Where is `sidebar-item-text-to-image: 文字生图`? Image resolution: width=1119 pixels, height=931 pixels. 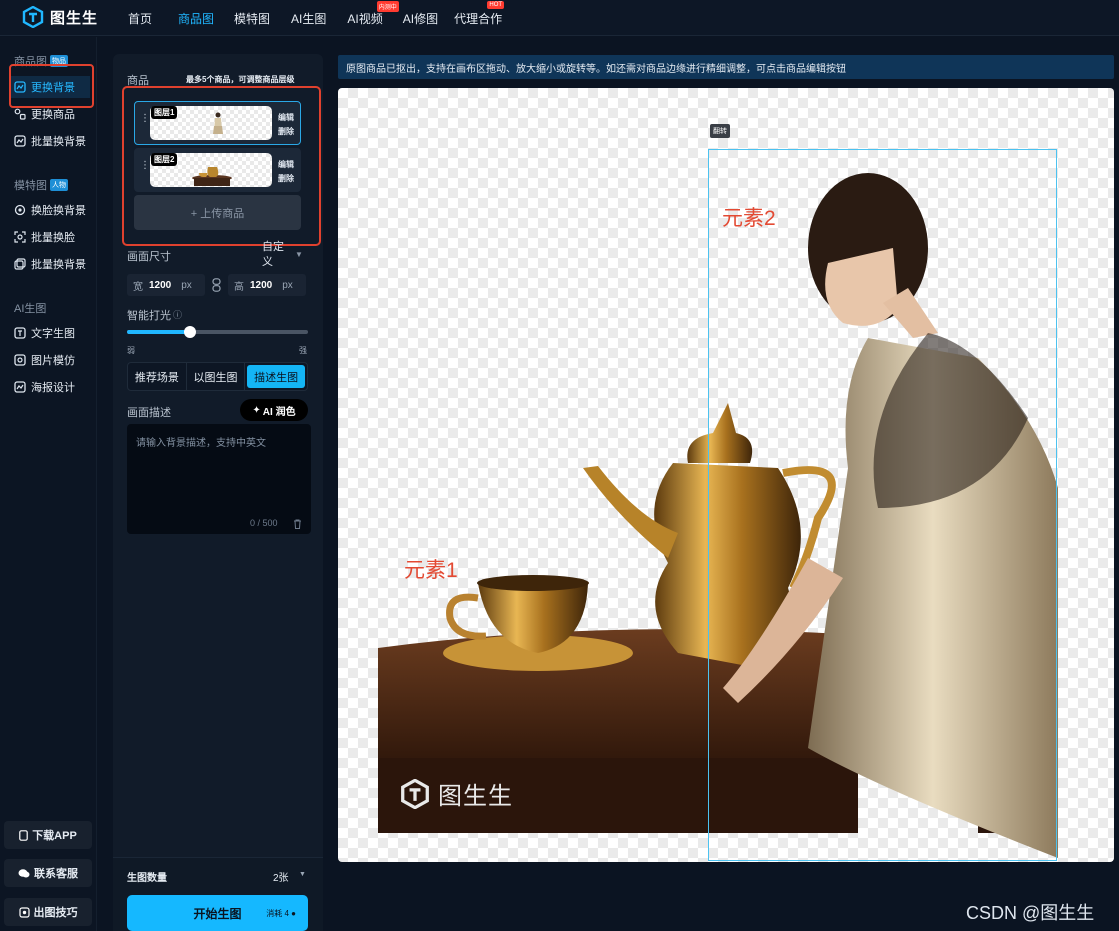
sidebar-item-text-to-image: 文字生图 is located at coordinates (52, 333).